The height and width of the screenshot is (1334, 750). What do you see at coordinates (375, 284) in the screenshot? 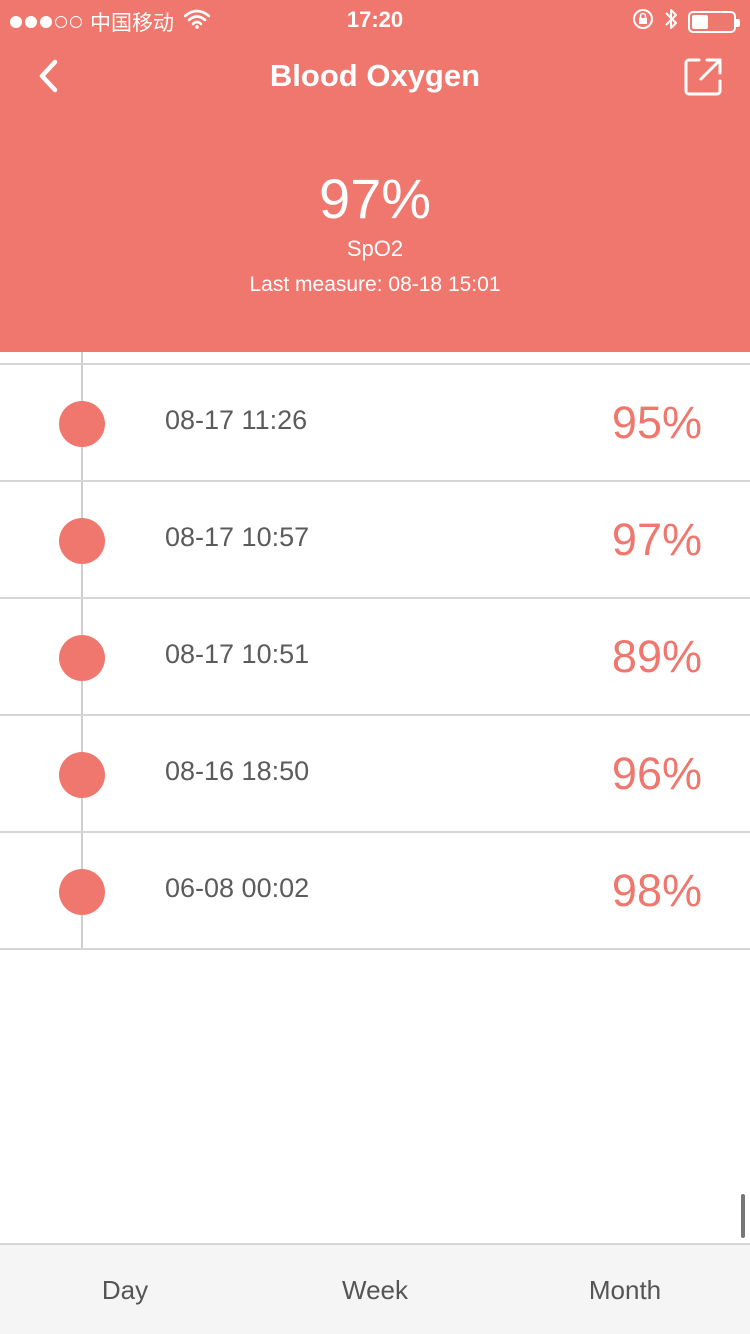
I see `last-measure-text: Last measure: 08-18 15:01` at bounding box center [375, 284].